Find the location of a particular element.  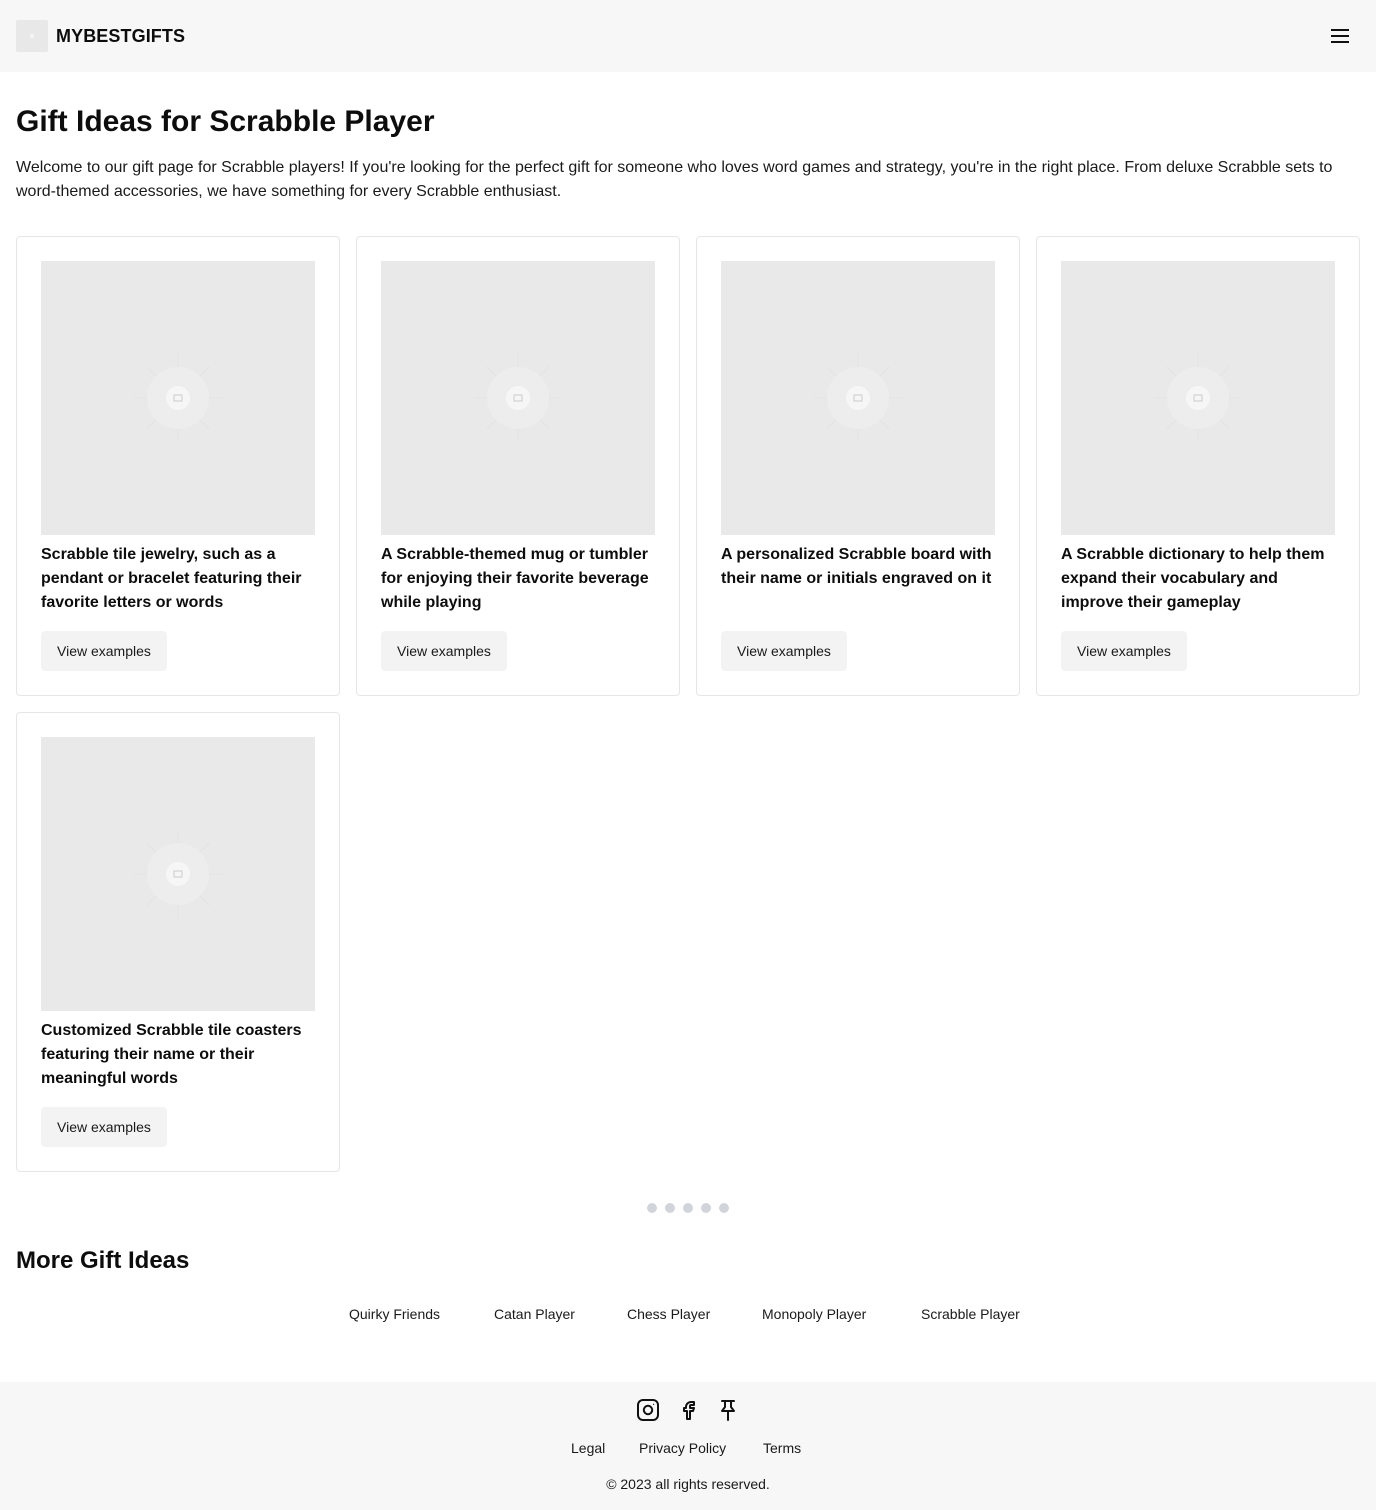

footer-link-terms: Terms is located at coordinates (782, 1448).